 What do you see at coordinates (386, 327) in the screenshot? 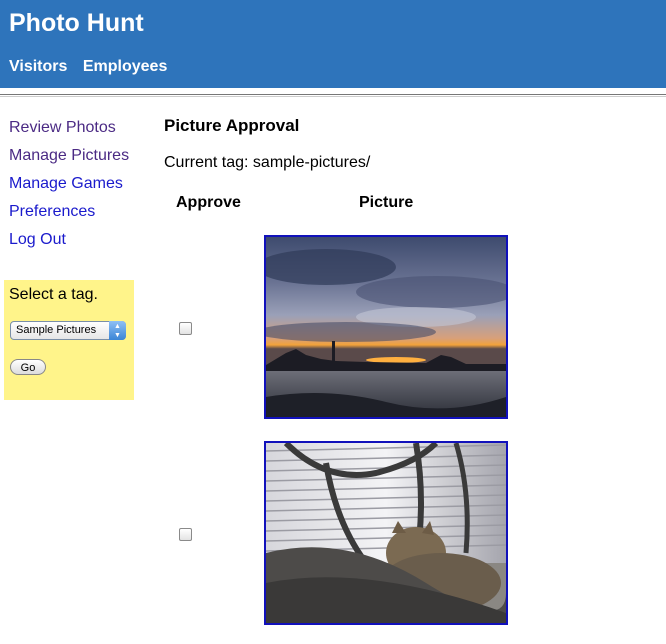
I see `photo-thumbnail-sunset` at bounding box center [386, 327].